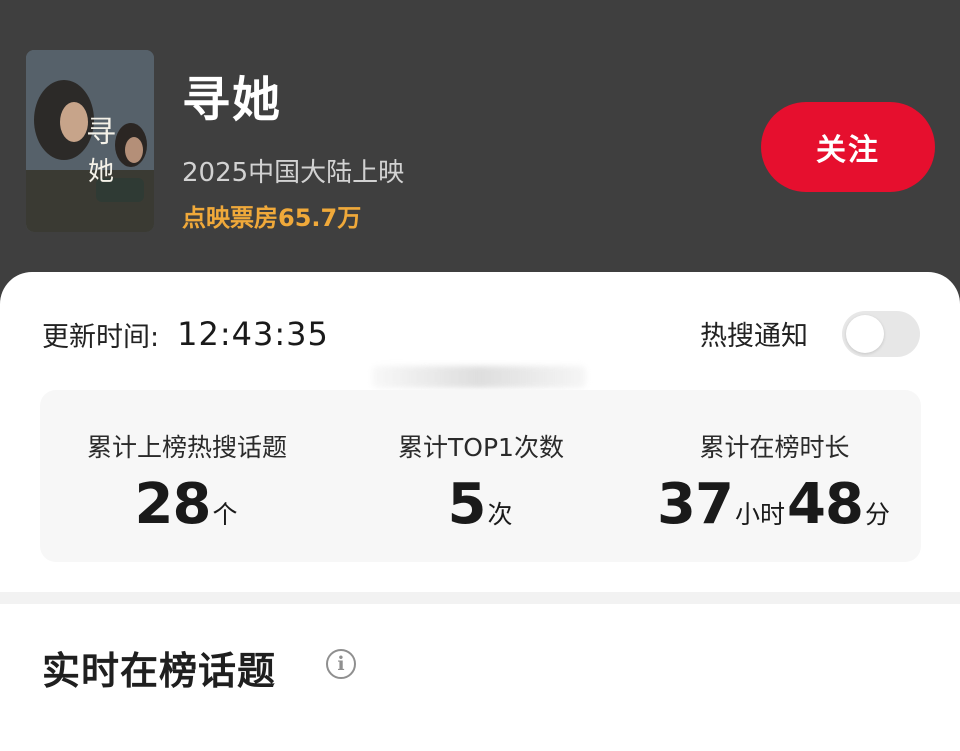  What do you see at coordinates (500, 514) in the screenshot?
I see `stat-unit: 次` at bounding box center [500, 514].